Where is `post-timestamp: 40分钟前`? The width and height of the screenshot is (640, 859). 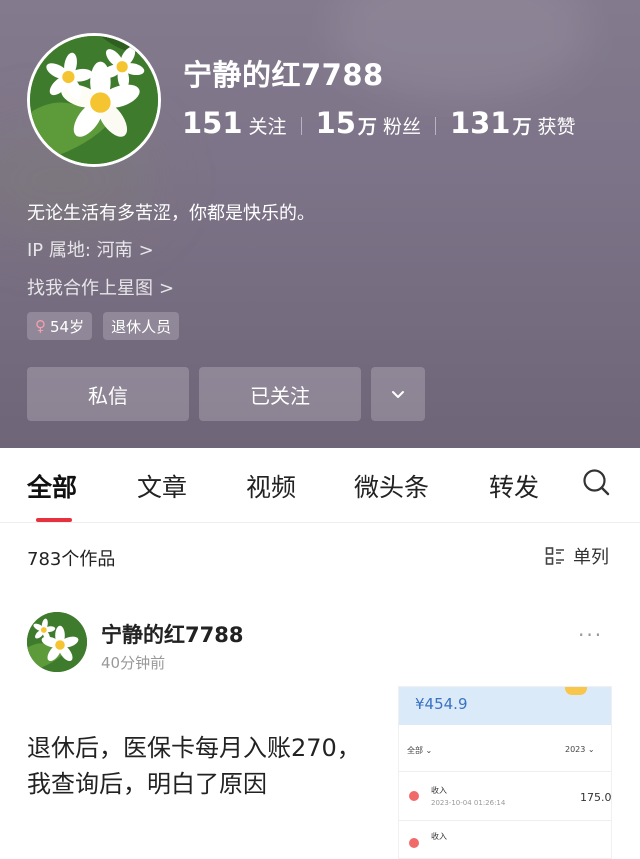 post-timestamp: 40分钟前 is located at coordinates (133, 663).